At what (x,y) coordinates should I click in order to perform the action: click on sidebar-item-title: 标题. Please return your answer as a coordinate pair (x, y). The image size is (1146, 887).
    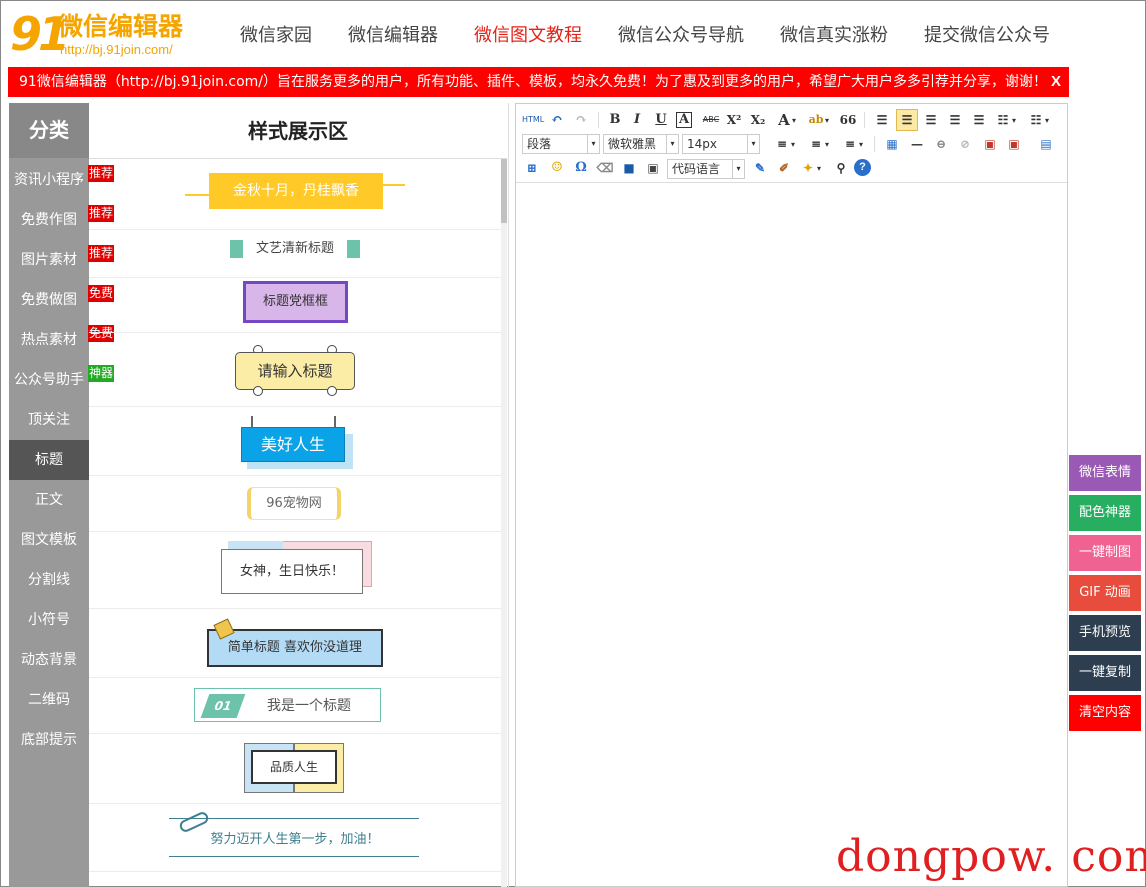
    Looking at the image, I should click on (49, 460).